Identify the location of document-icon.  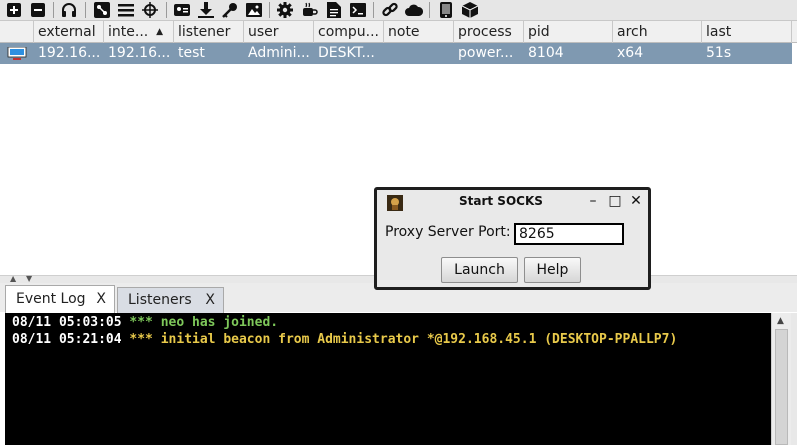
(334, 10).